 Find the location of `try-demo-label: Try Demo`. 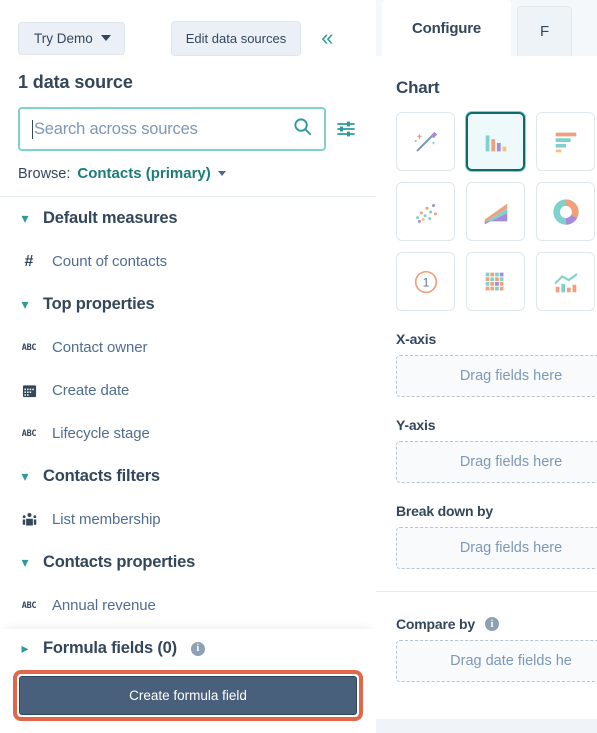

try-demo-label: Try Demo is located at coordinates (63, 38).